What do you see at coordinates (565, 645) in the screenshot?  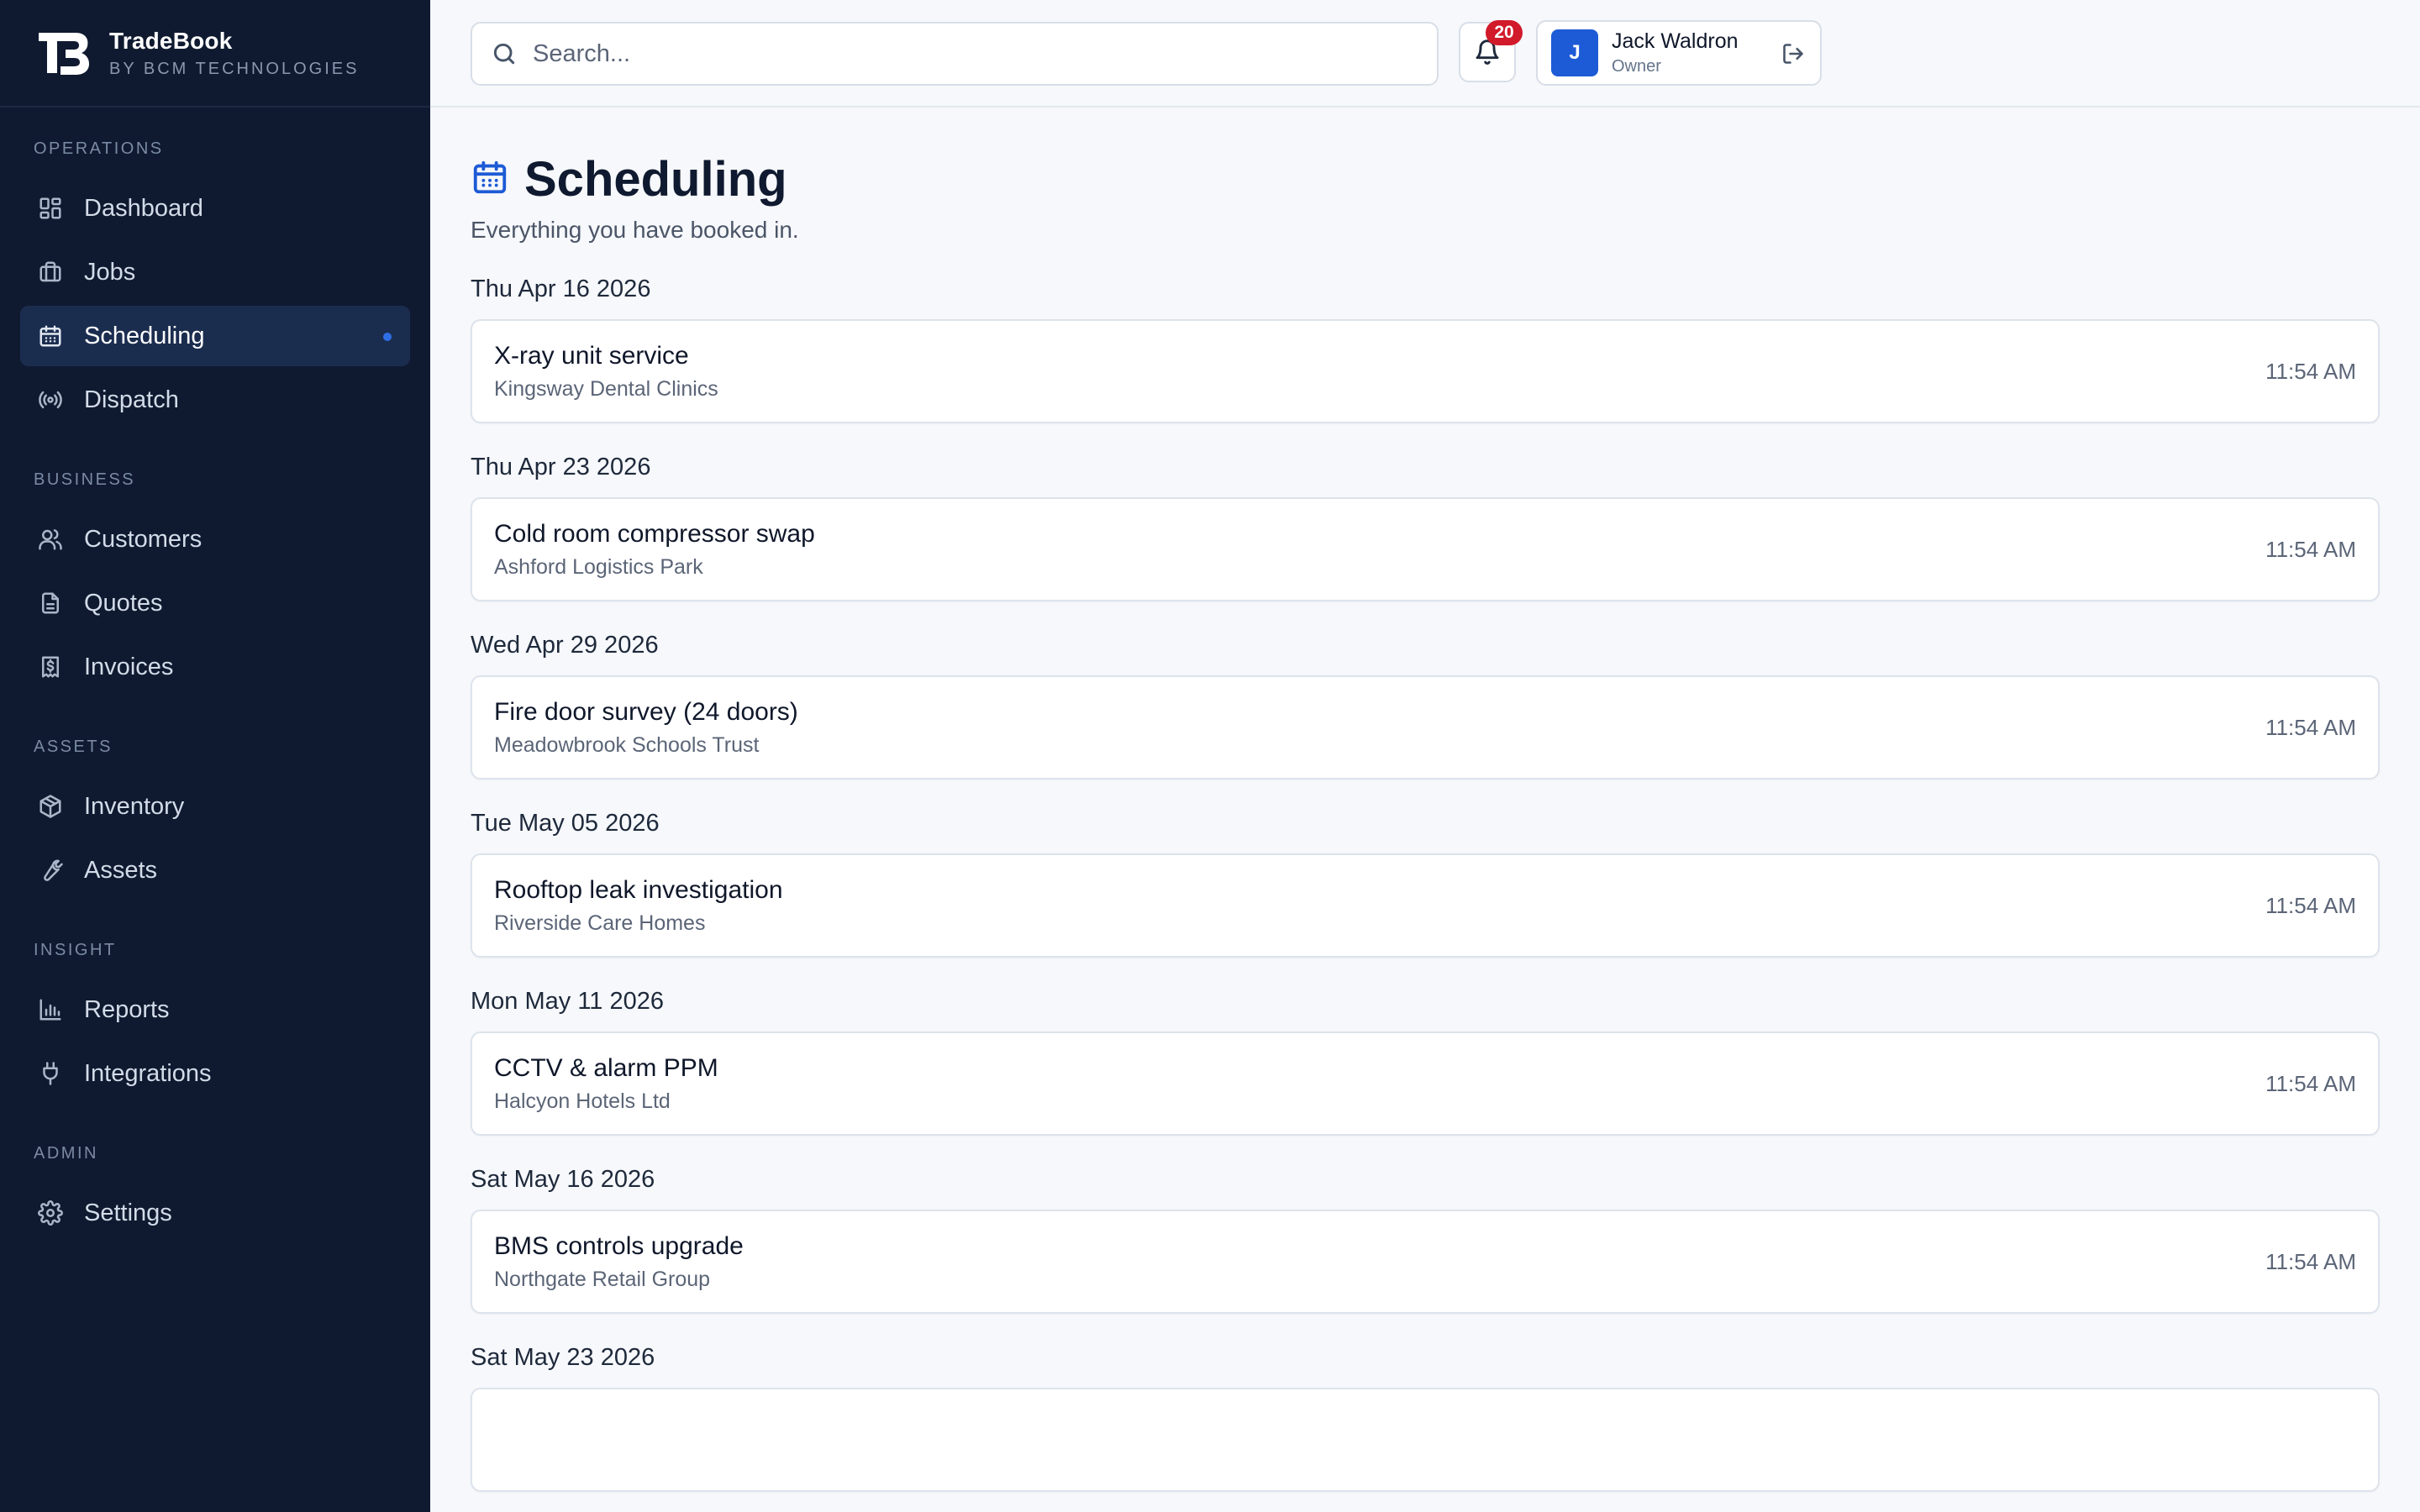 I see `day-label: Wed Apr 29 2026` at bounding box center [565, 645].